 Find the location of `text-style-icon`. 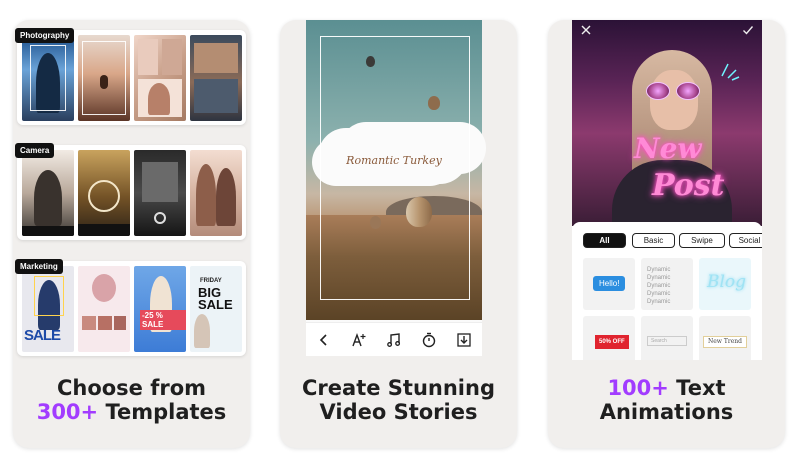

text-style-icon is located at coordinates (359, 340).